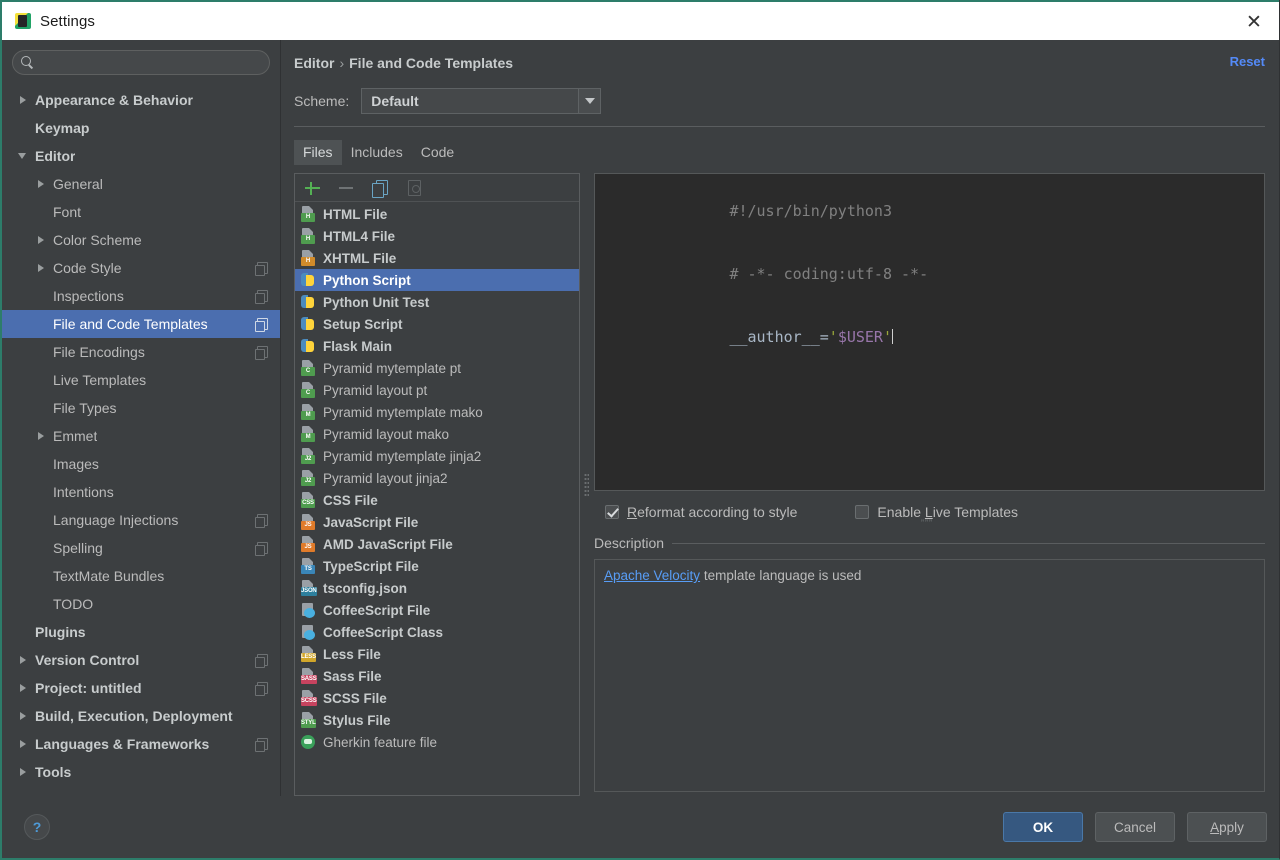  Describe the element at coordinates (437, 632) in the screenshot. I see `template-list-item: CoffeeScript Class` at that location.